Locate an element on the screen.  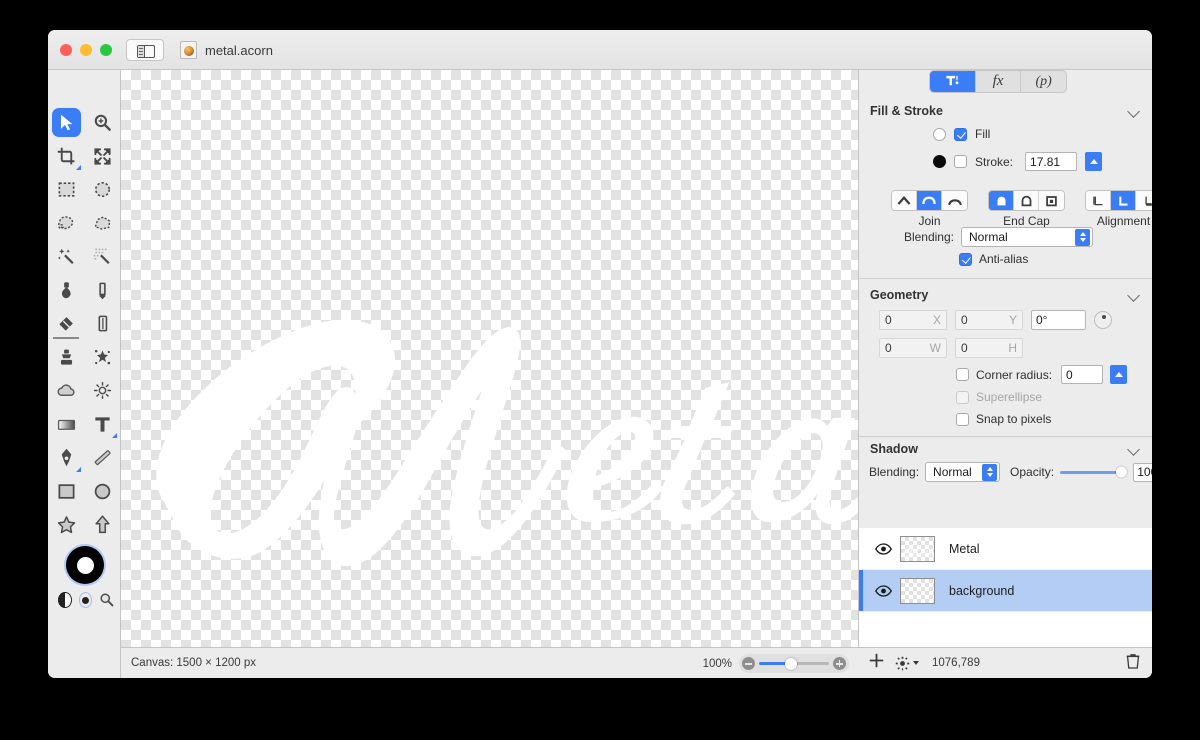
transform-tool is located at coordinates (102, 157).